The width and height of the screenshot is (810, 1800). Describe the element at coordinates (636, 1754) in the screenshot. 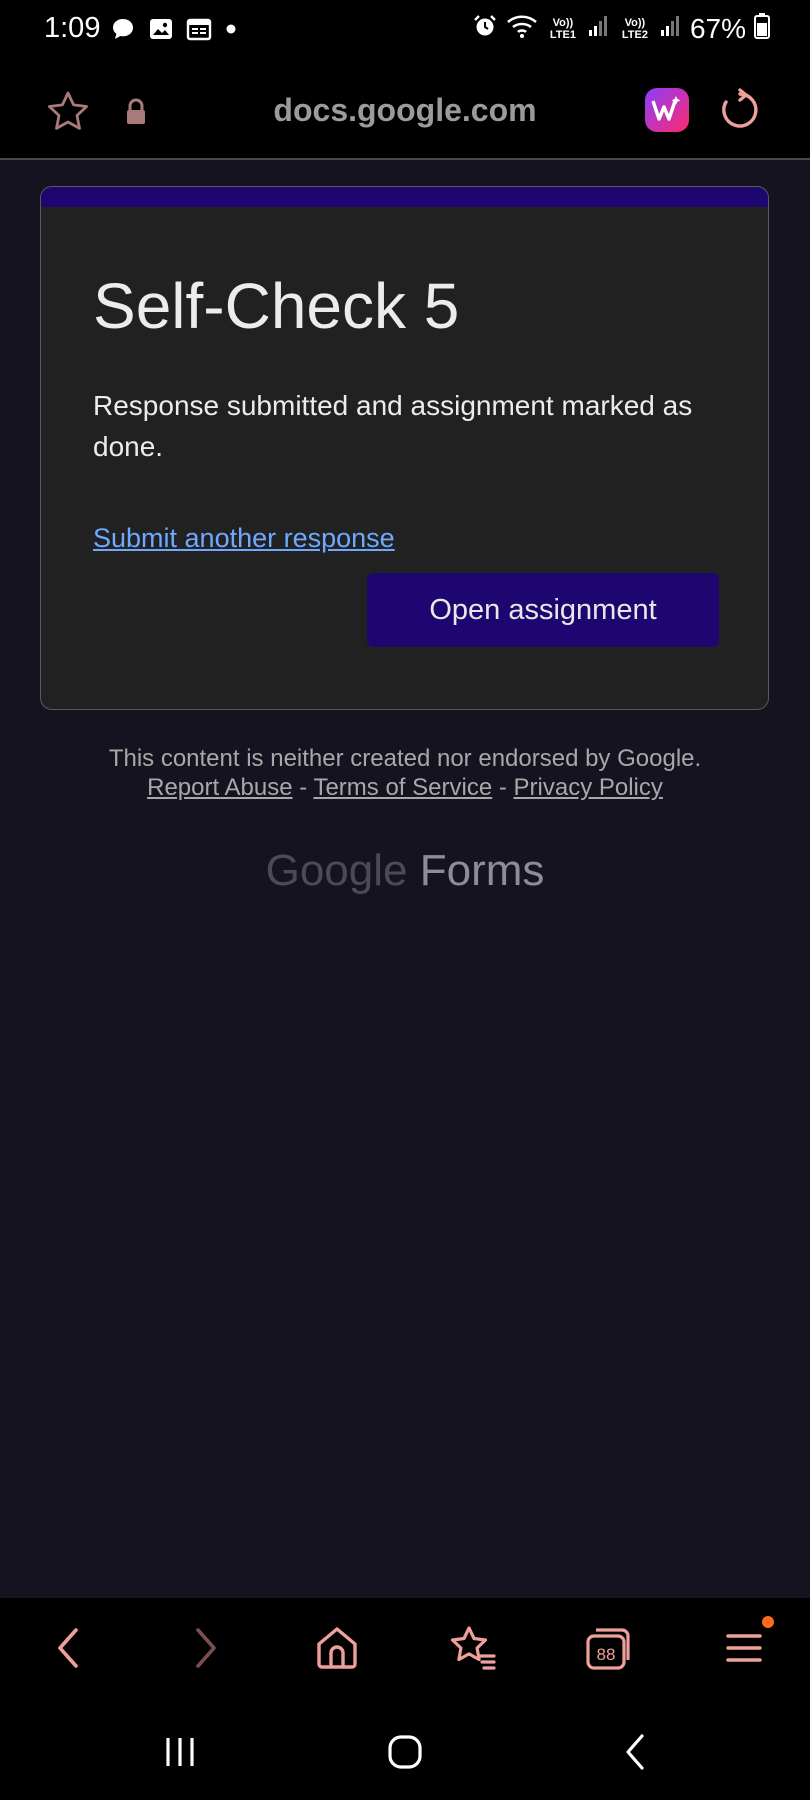

I see `system-back-icon` at that location.